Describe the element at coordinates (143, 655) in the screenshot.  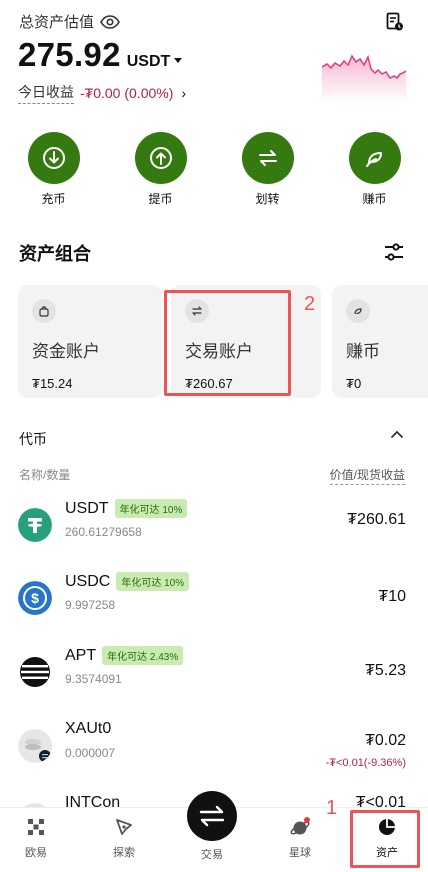
I see `apy-badge: 年化可达 2.43%` at that location.